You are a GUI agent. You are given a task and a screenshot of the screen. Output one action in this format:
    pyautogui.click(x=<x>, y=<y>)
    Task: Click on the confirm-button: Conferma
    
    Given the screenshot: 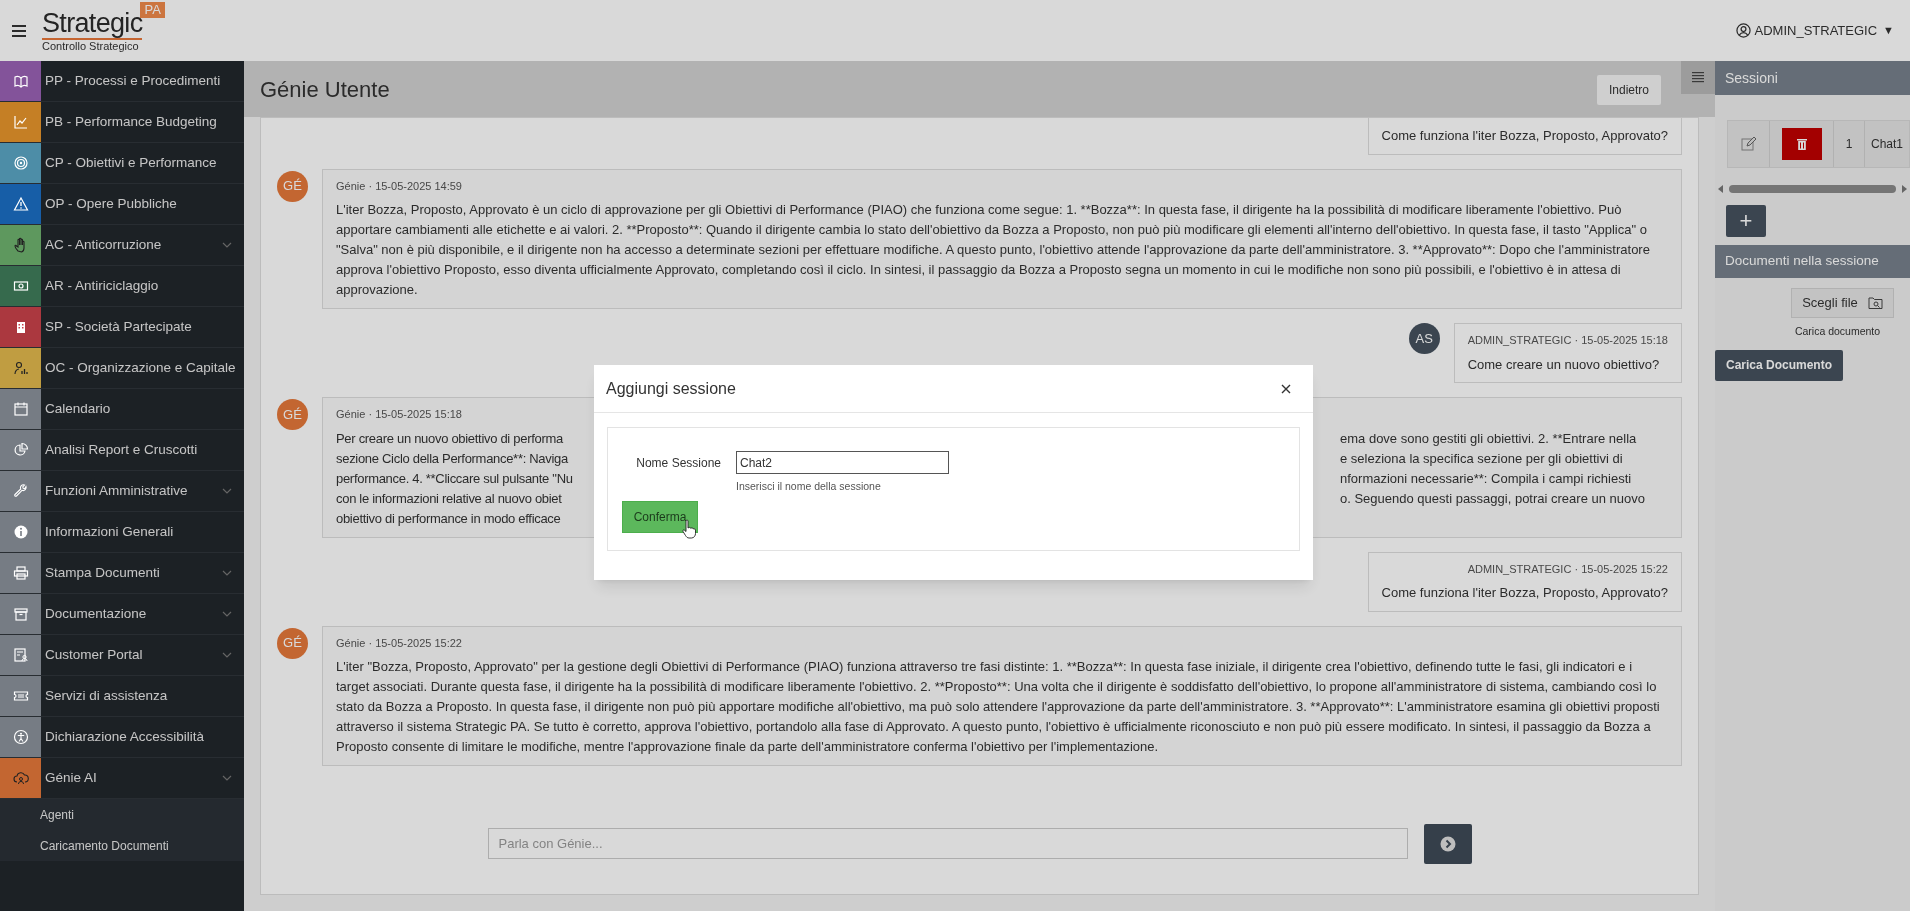 What is the action you would take?
    pyautogui.click(x=660, y=516)
    